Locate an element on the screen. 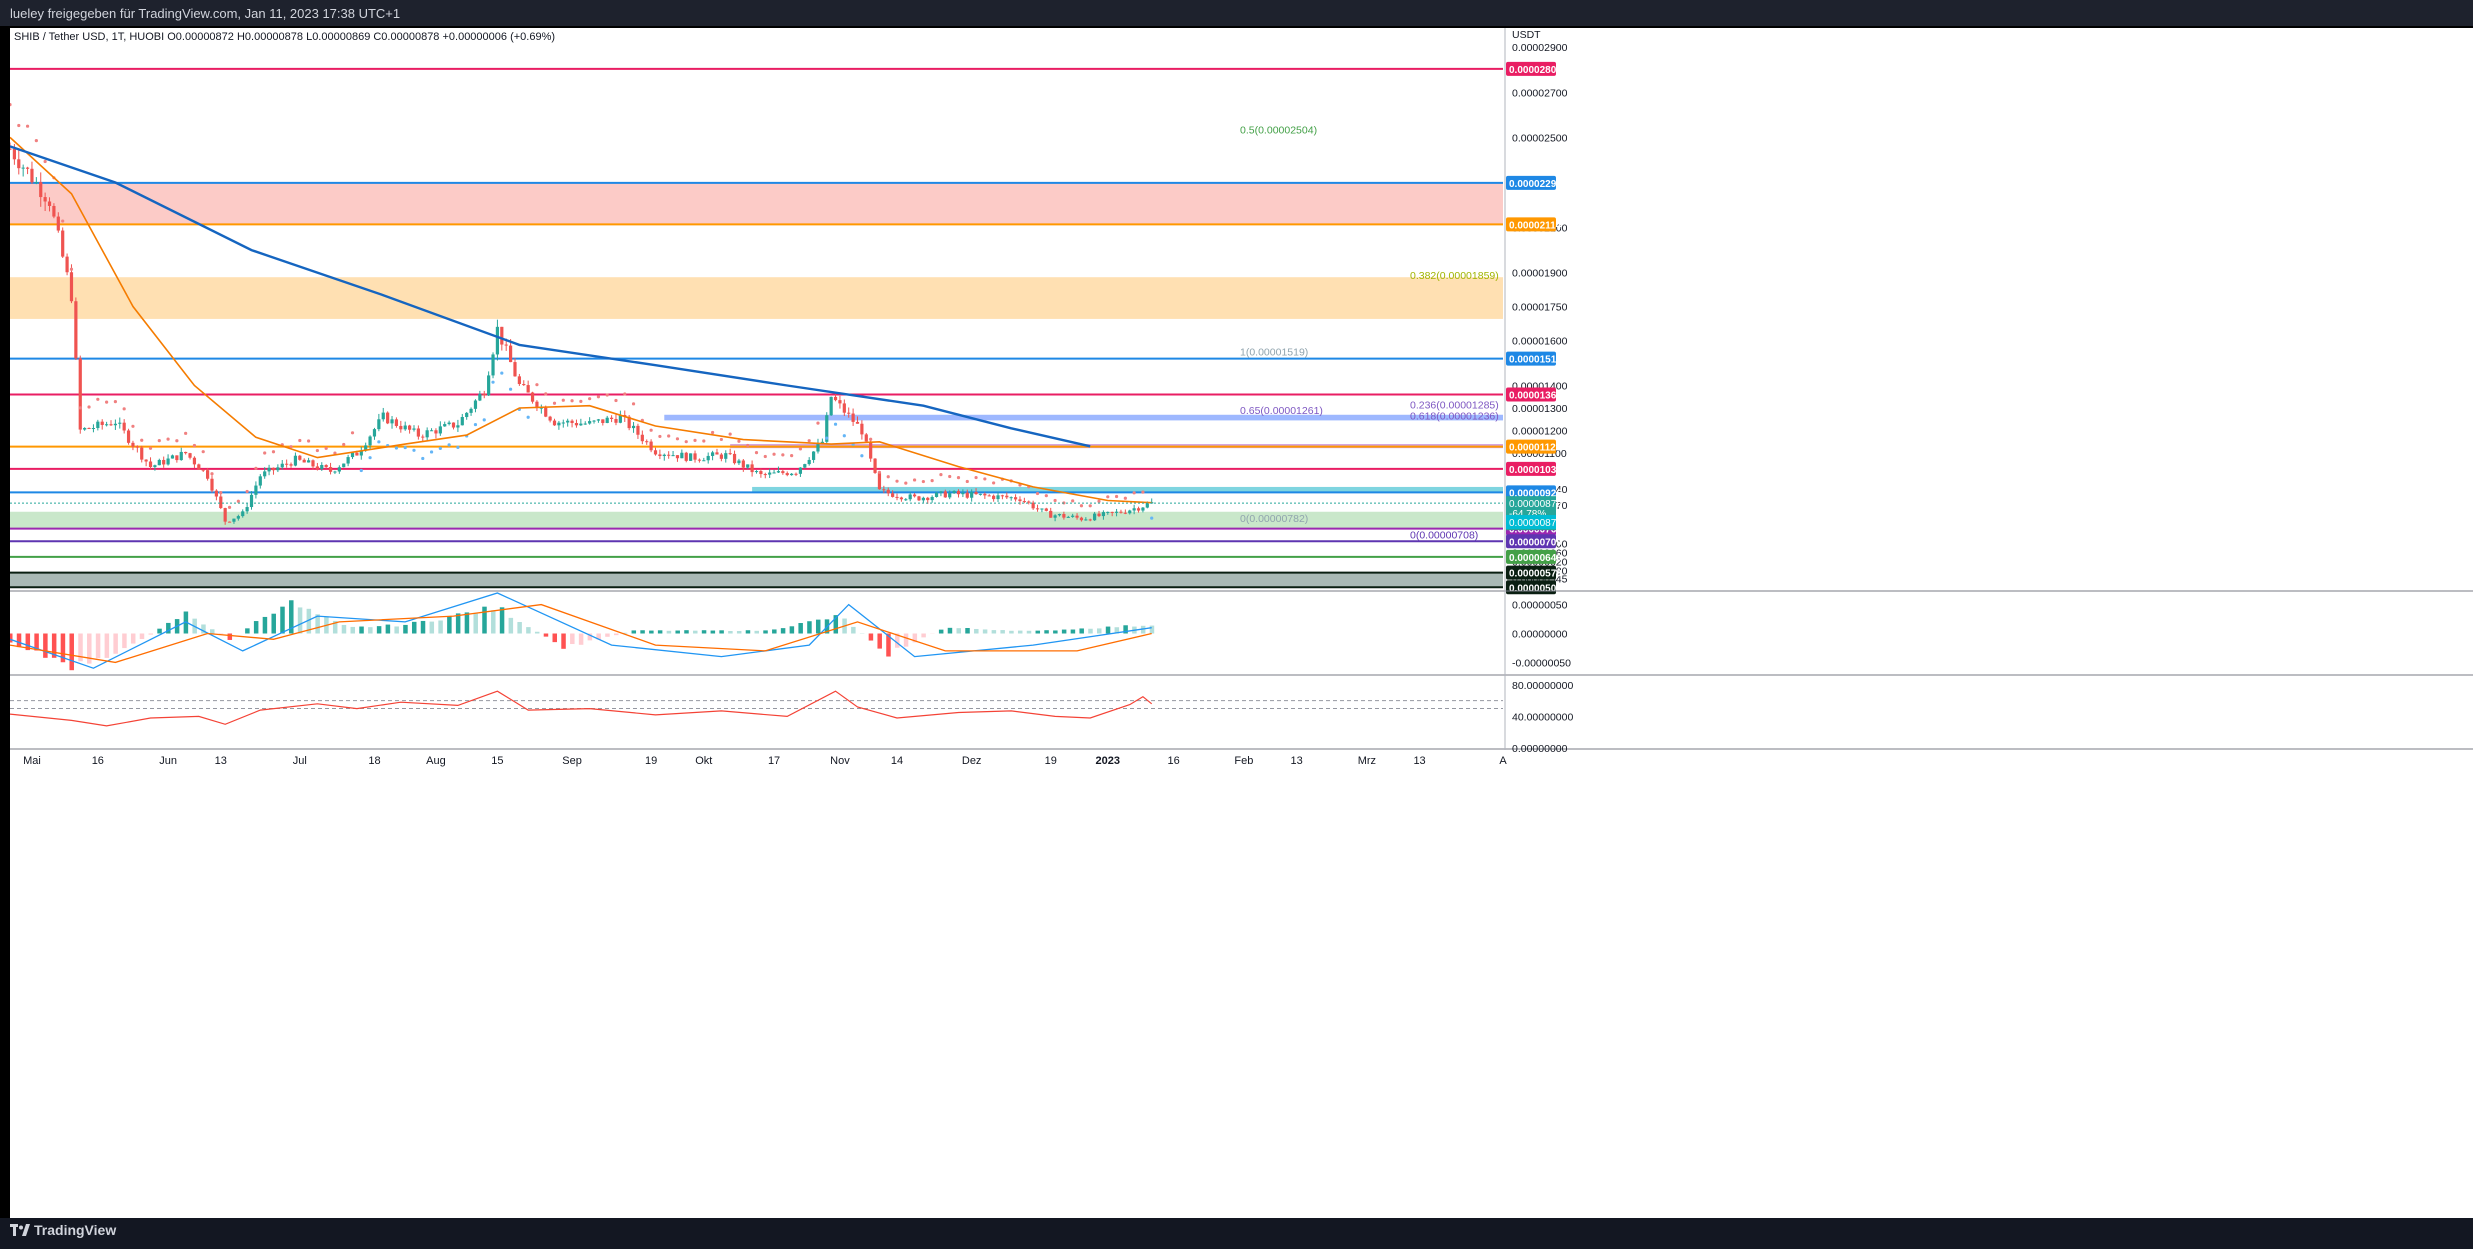 This screenshot has width=2473, height=1249. macd-tick-1: 0.00000000 is located at coordinates (1540, 635).